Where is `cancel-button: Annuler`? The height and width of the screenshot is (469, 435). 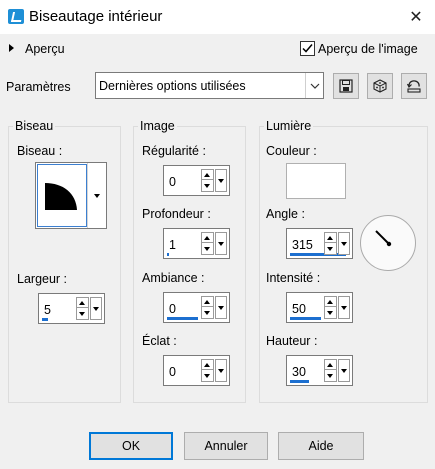
cancel-button: Annuler is located at coordinates (226, 446).